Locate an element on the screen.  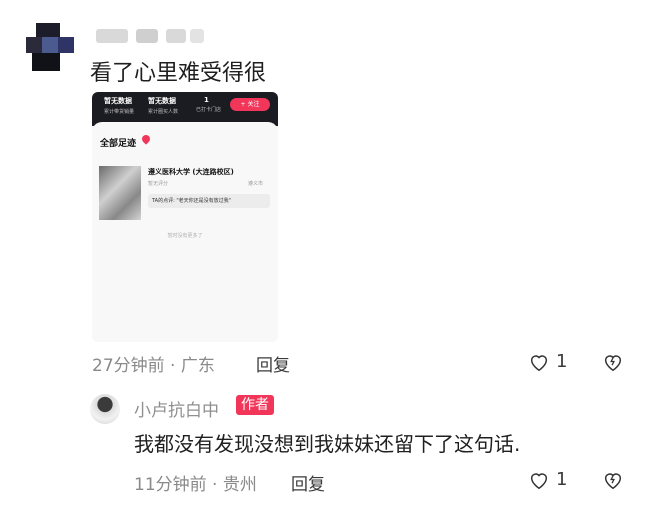
reply-button: 回复 is located at coordinates (273, 363).